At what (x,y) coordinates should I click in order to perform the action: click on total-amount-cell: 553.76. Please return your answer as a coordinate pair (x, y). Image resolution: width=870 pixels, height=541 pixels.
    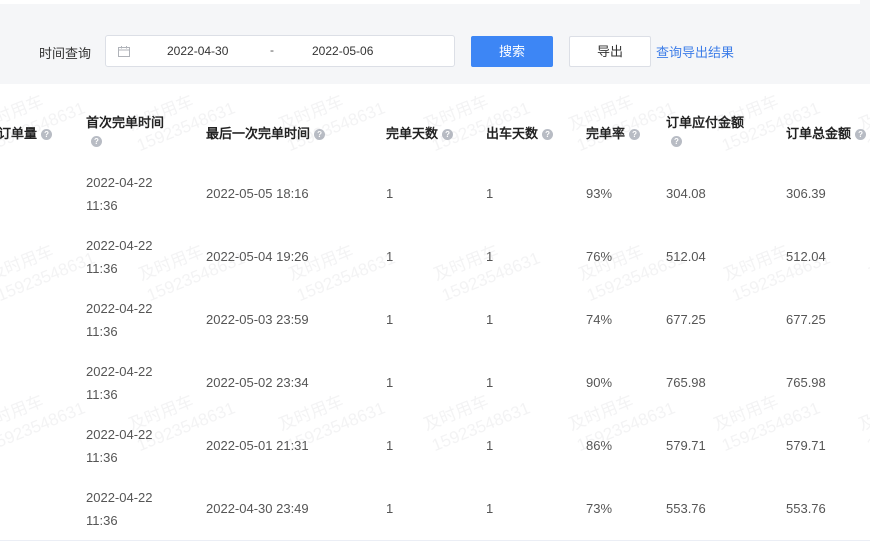
    Looking at the image, I should click on (806, 508).